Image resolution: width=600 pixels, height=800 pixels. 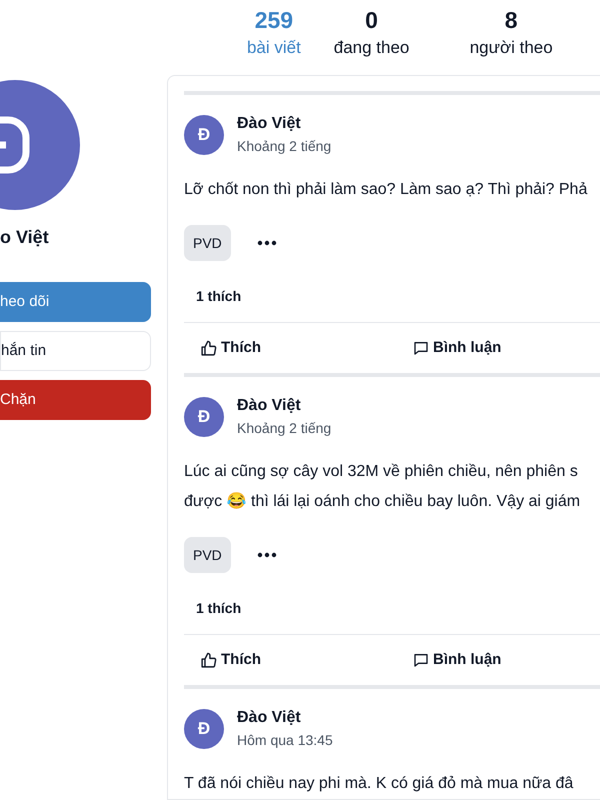 I want to click on stat-tab: người theo, so click(x=511, y=48).